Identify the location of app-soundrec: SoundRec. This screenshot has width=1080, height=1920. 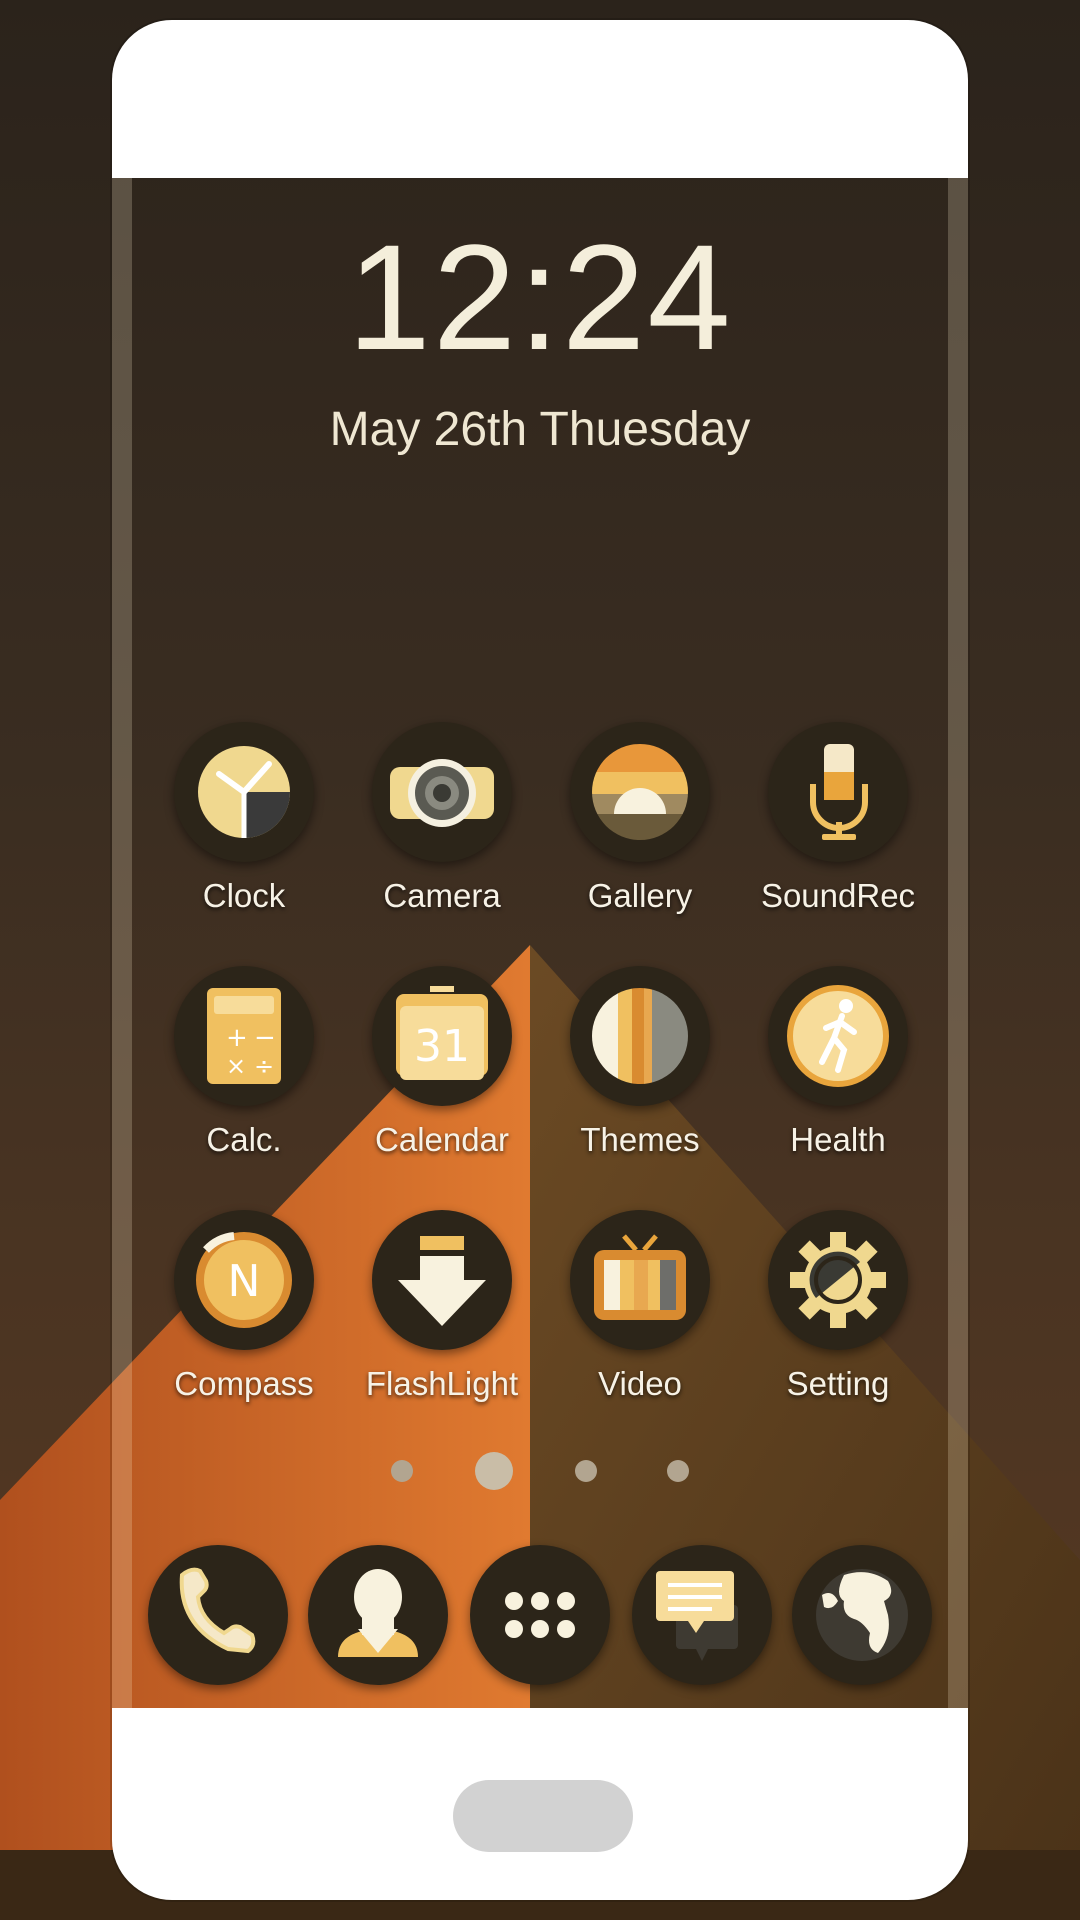
(838, 819).